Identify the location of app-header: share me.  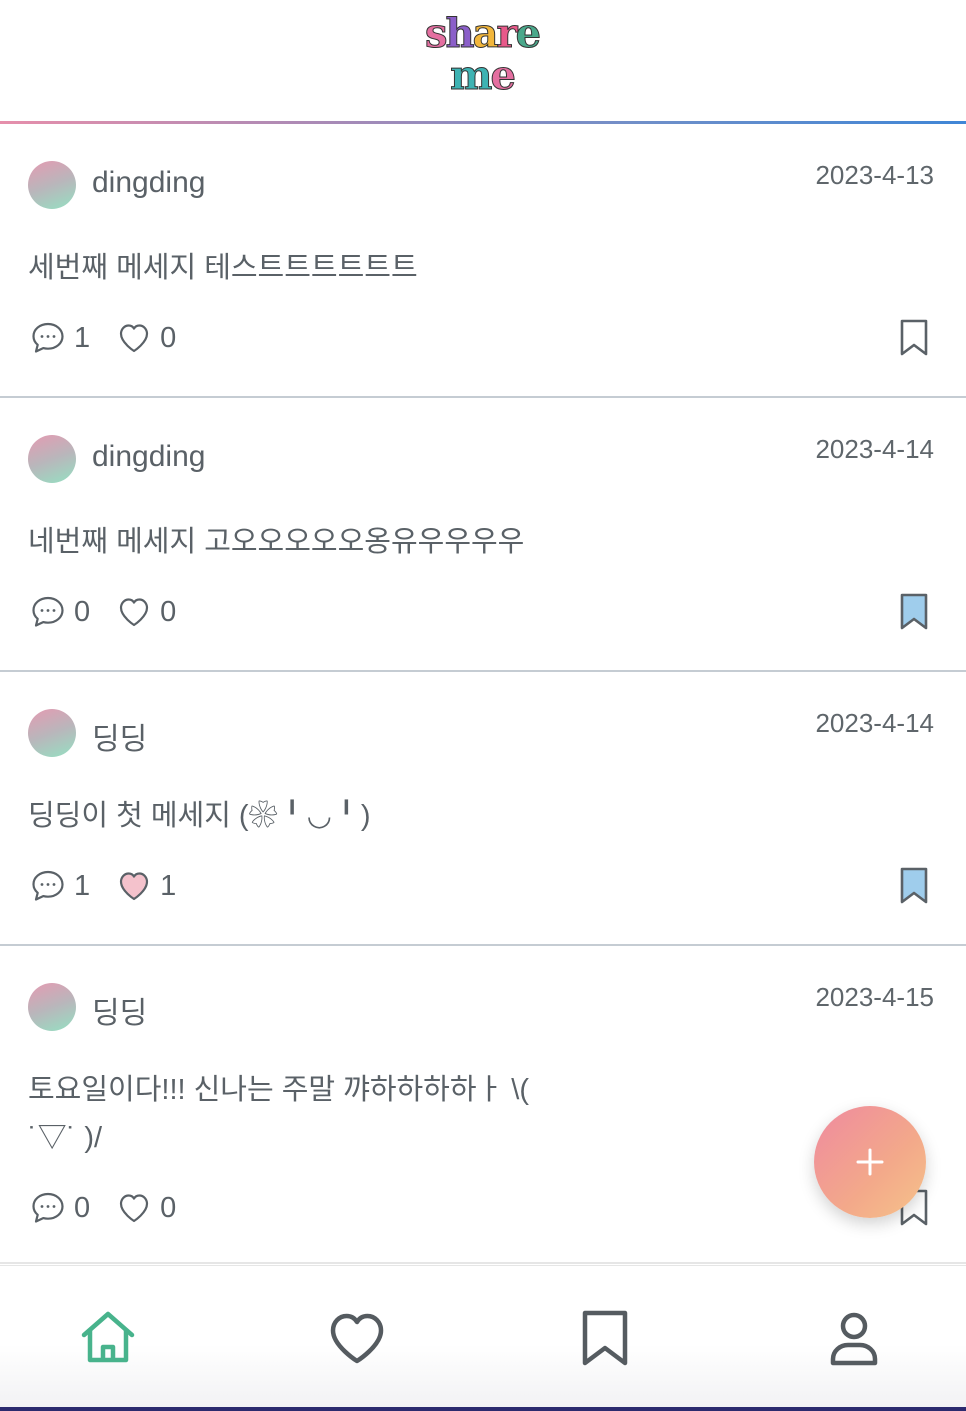
(483, 62).